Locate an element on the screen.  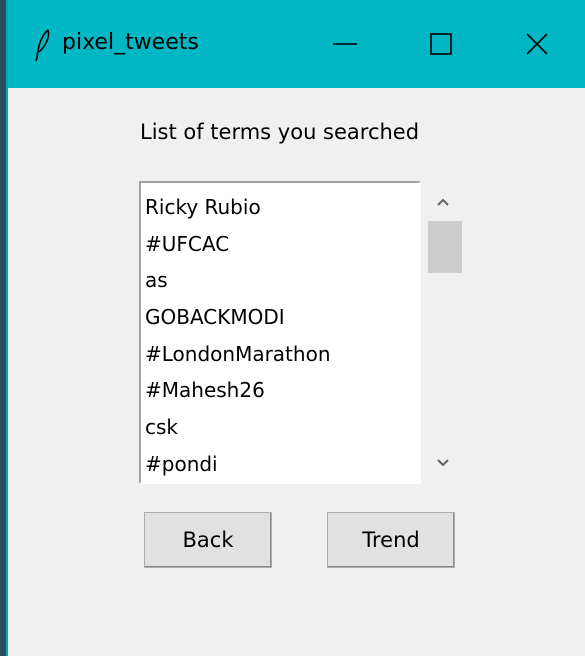
list-scrollbar is located at coordinates (442, 332).